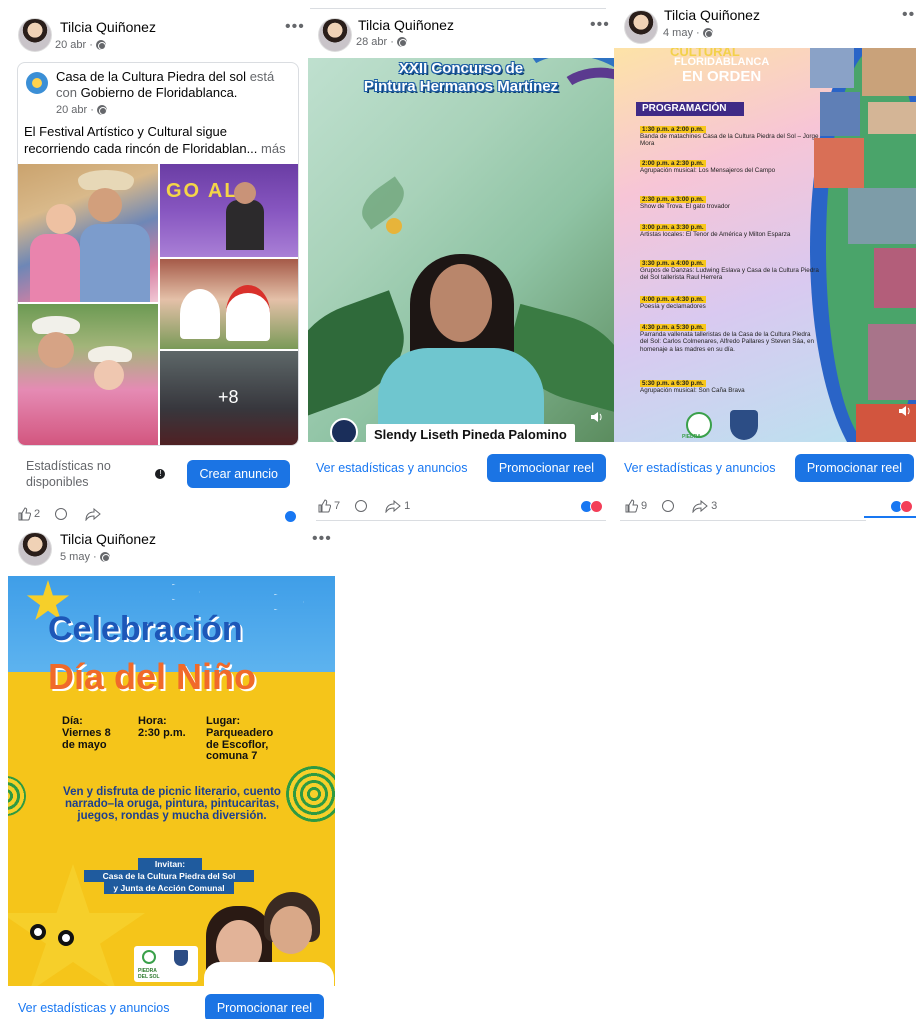 This screenshot has height=1019, width=916. What do you see at coordinates (407, 506) in the screenshot?
I see `share-count: 1` at bounding box center [407, 506].